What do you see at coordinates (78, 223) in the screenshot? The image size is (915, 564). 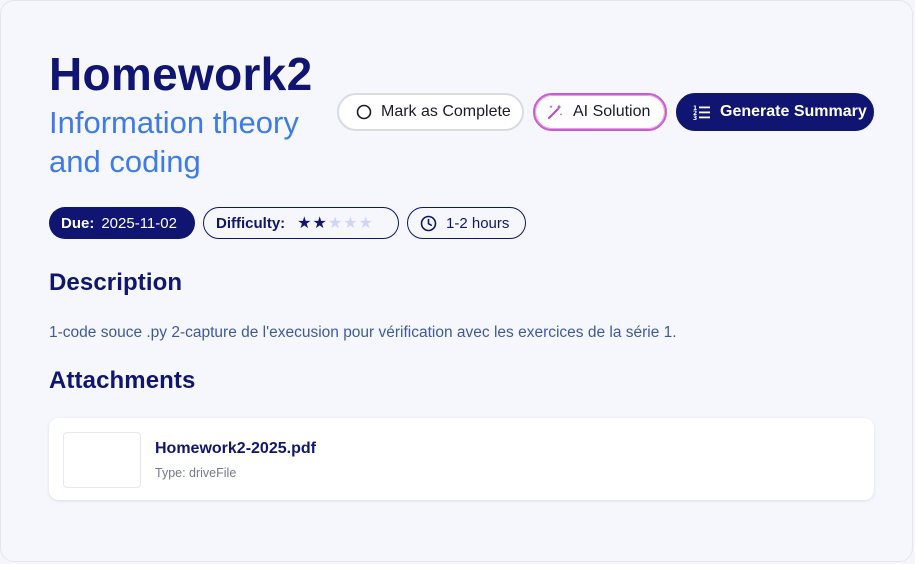 I see `due-label: Due:` at bounding box center [78, 223].